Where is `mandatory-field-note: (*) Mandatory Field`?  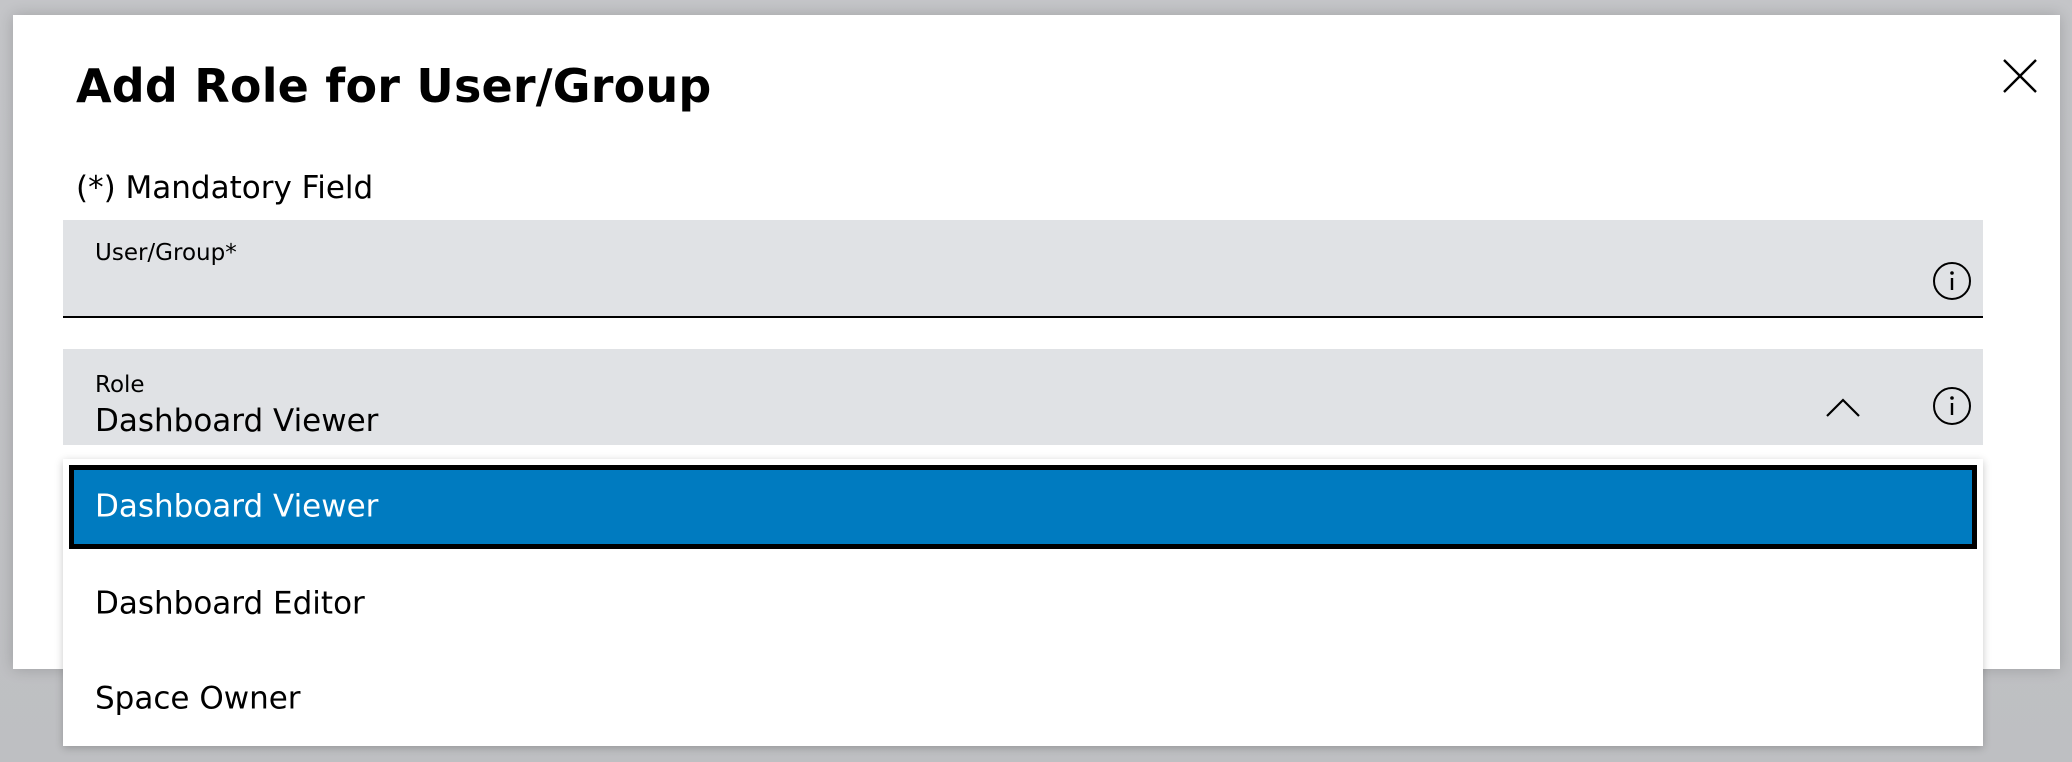
mandatory-field-note: (*) Mandatory Field is located at coordinates (225, 188).